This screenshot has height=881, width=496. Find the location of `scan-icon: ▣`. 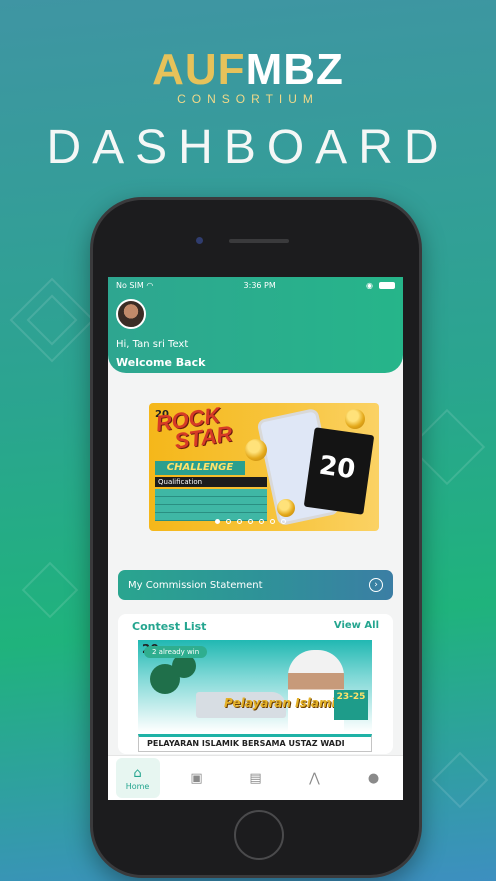

scan-icon: ▣ is located at coordinates (196, 778).